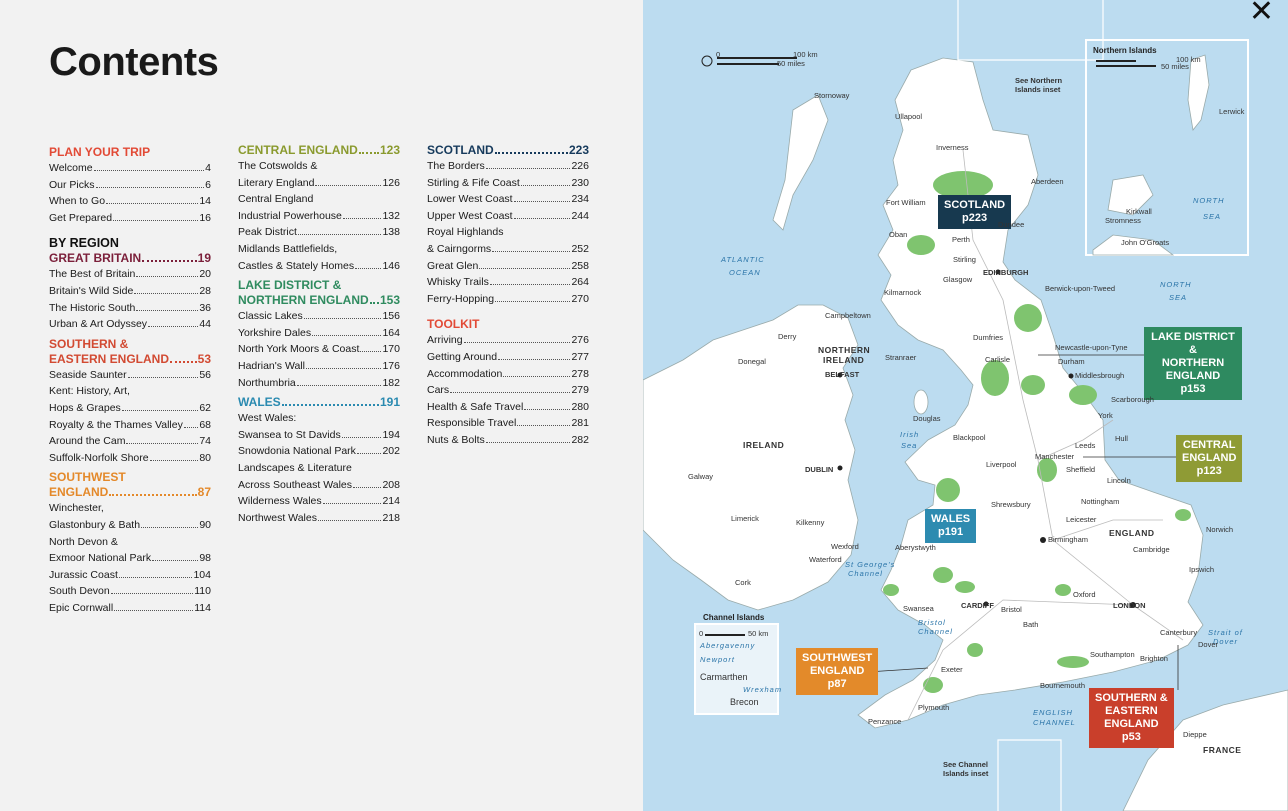  Describe the element at coordinates (319, 216) in the screenshot. I see `toc-entry: Industrial Powerhouse 132` at that location.